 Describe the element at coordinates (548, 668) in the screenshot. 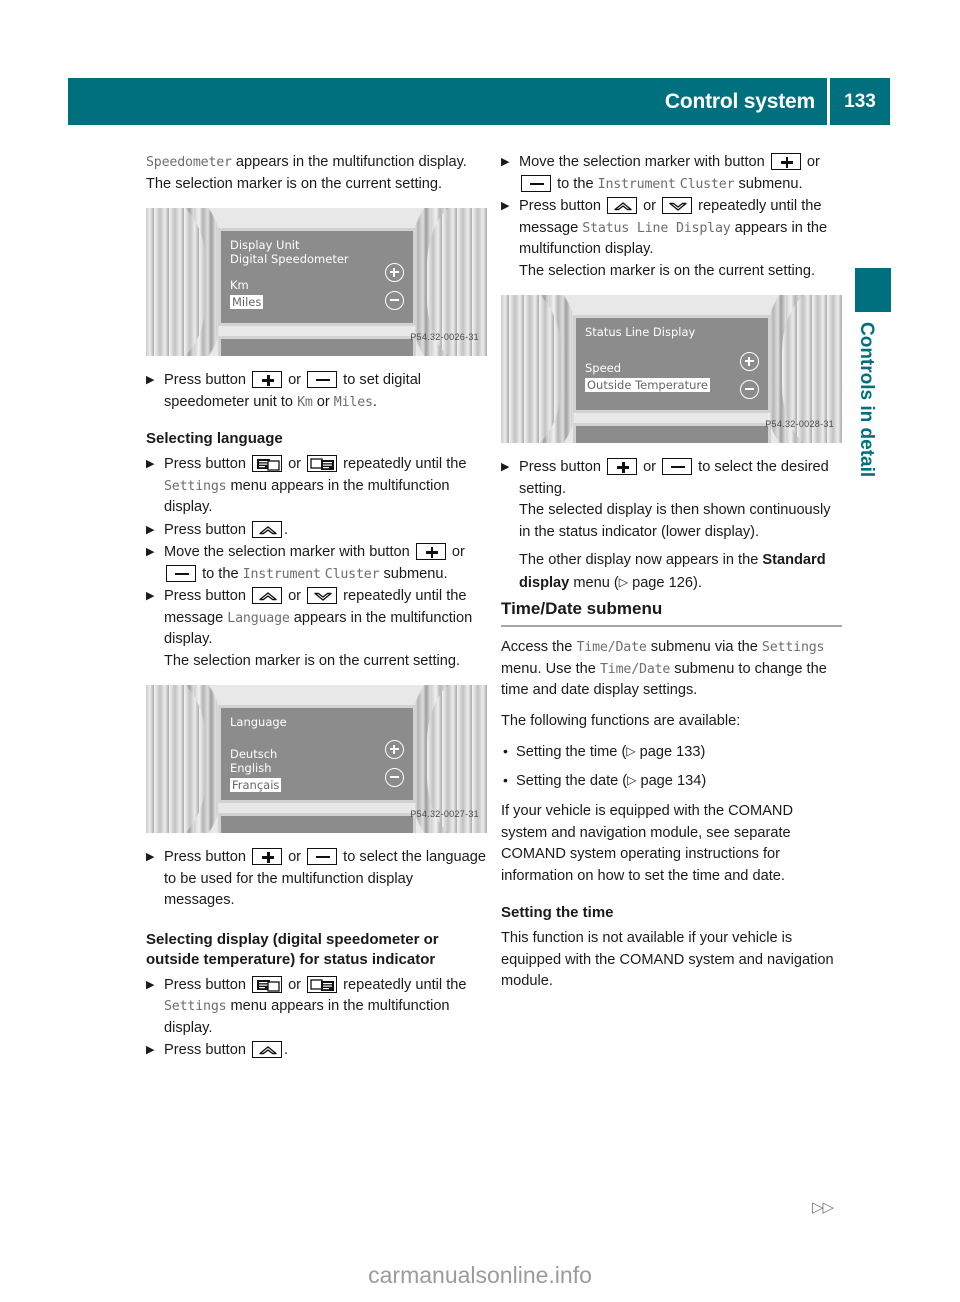

I see `access-c: menu. Use the` at that location.